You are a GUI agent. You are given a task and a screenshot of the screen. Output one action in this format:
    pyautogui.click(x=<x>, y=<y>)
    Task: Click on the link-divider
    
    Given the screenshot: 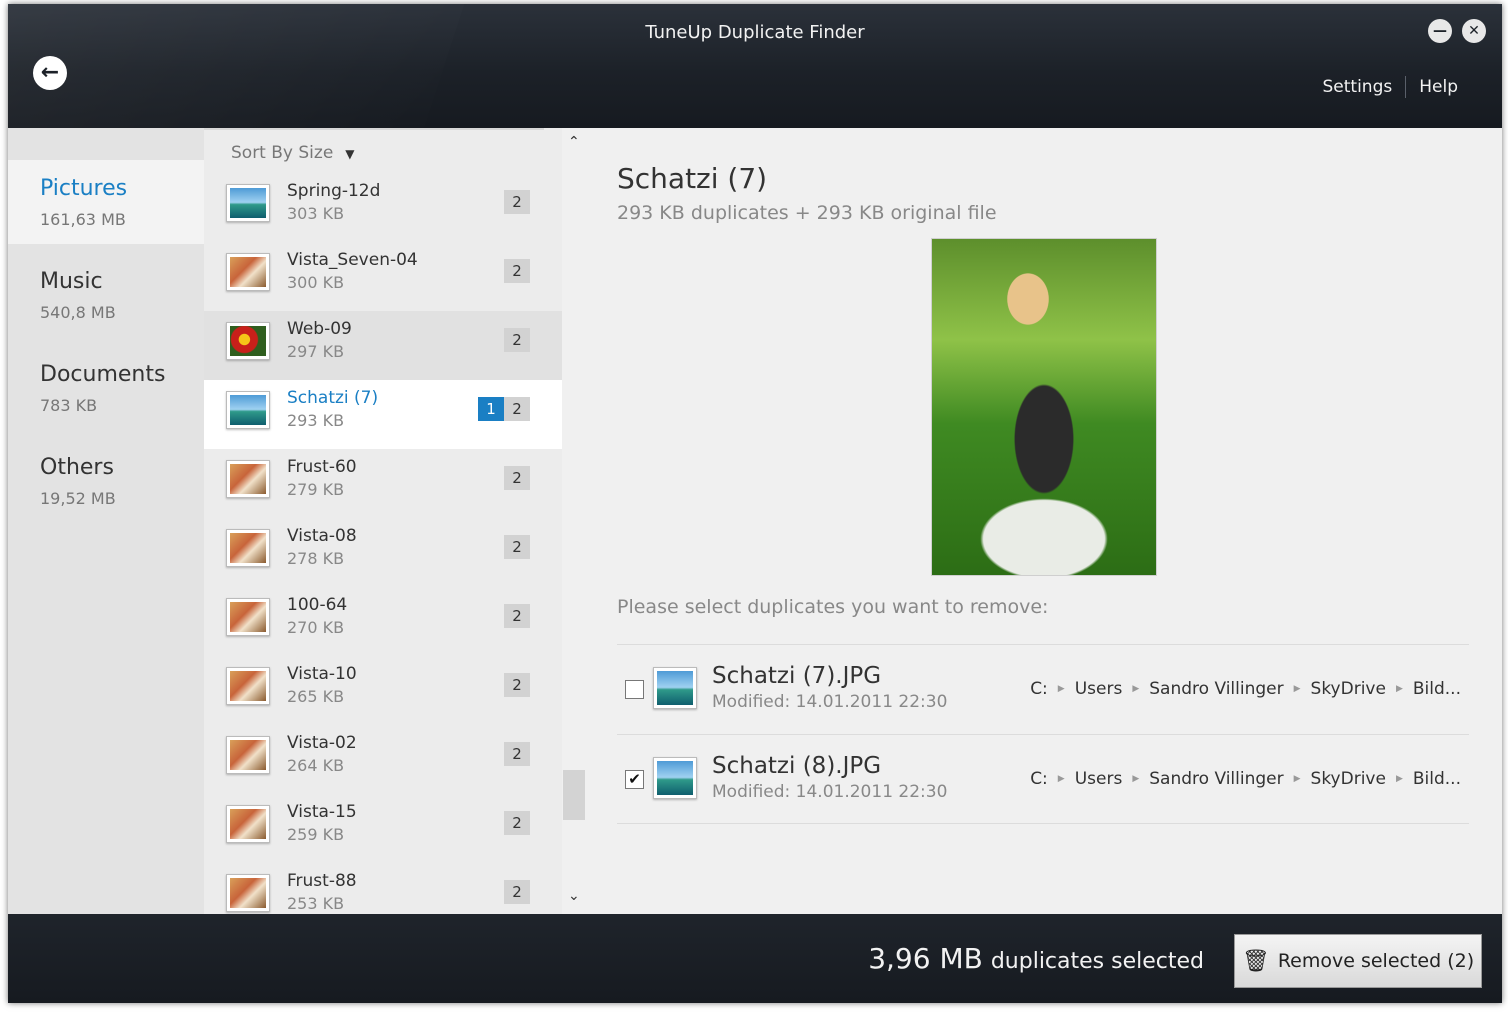 What is the action you would take?
    pyautogui.click(x=1406, y=87)
    